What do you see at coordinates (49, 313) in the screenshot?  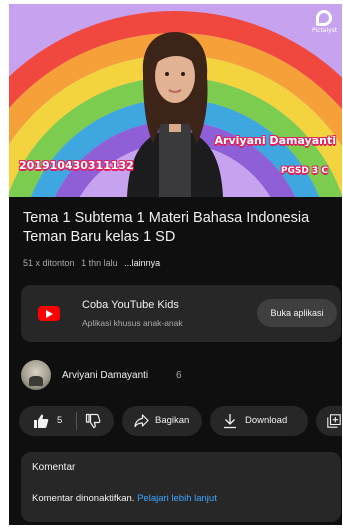 I see `youtube-kids-icon` at bounding box center [49, 313].